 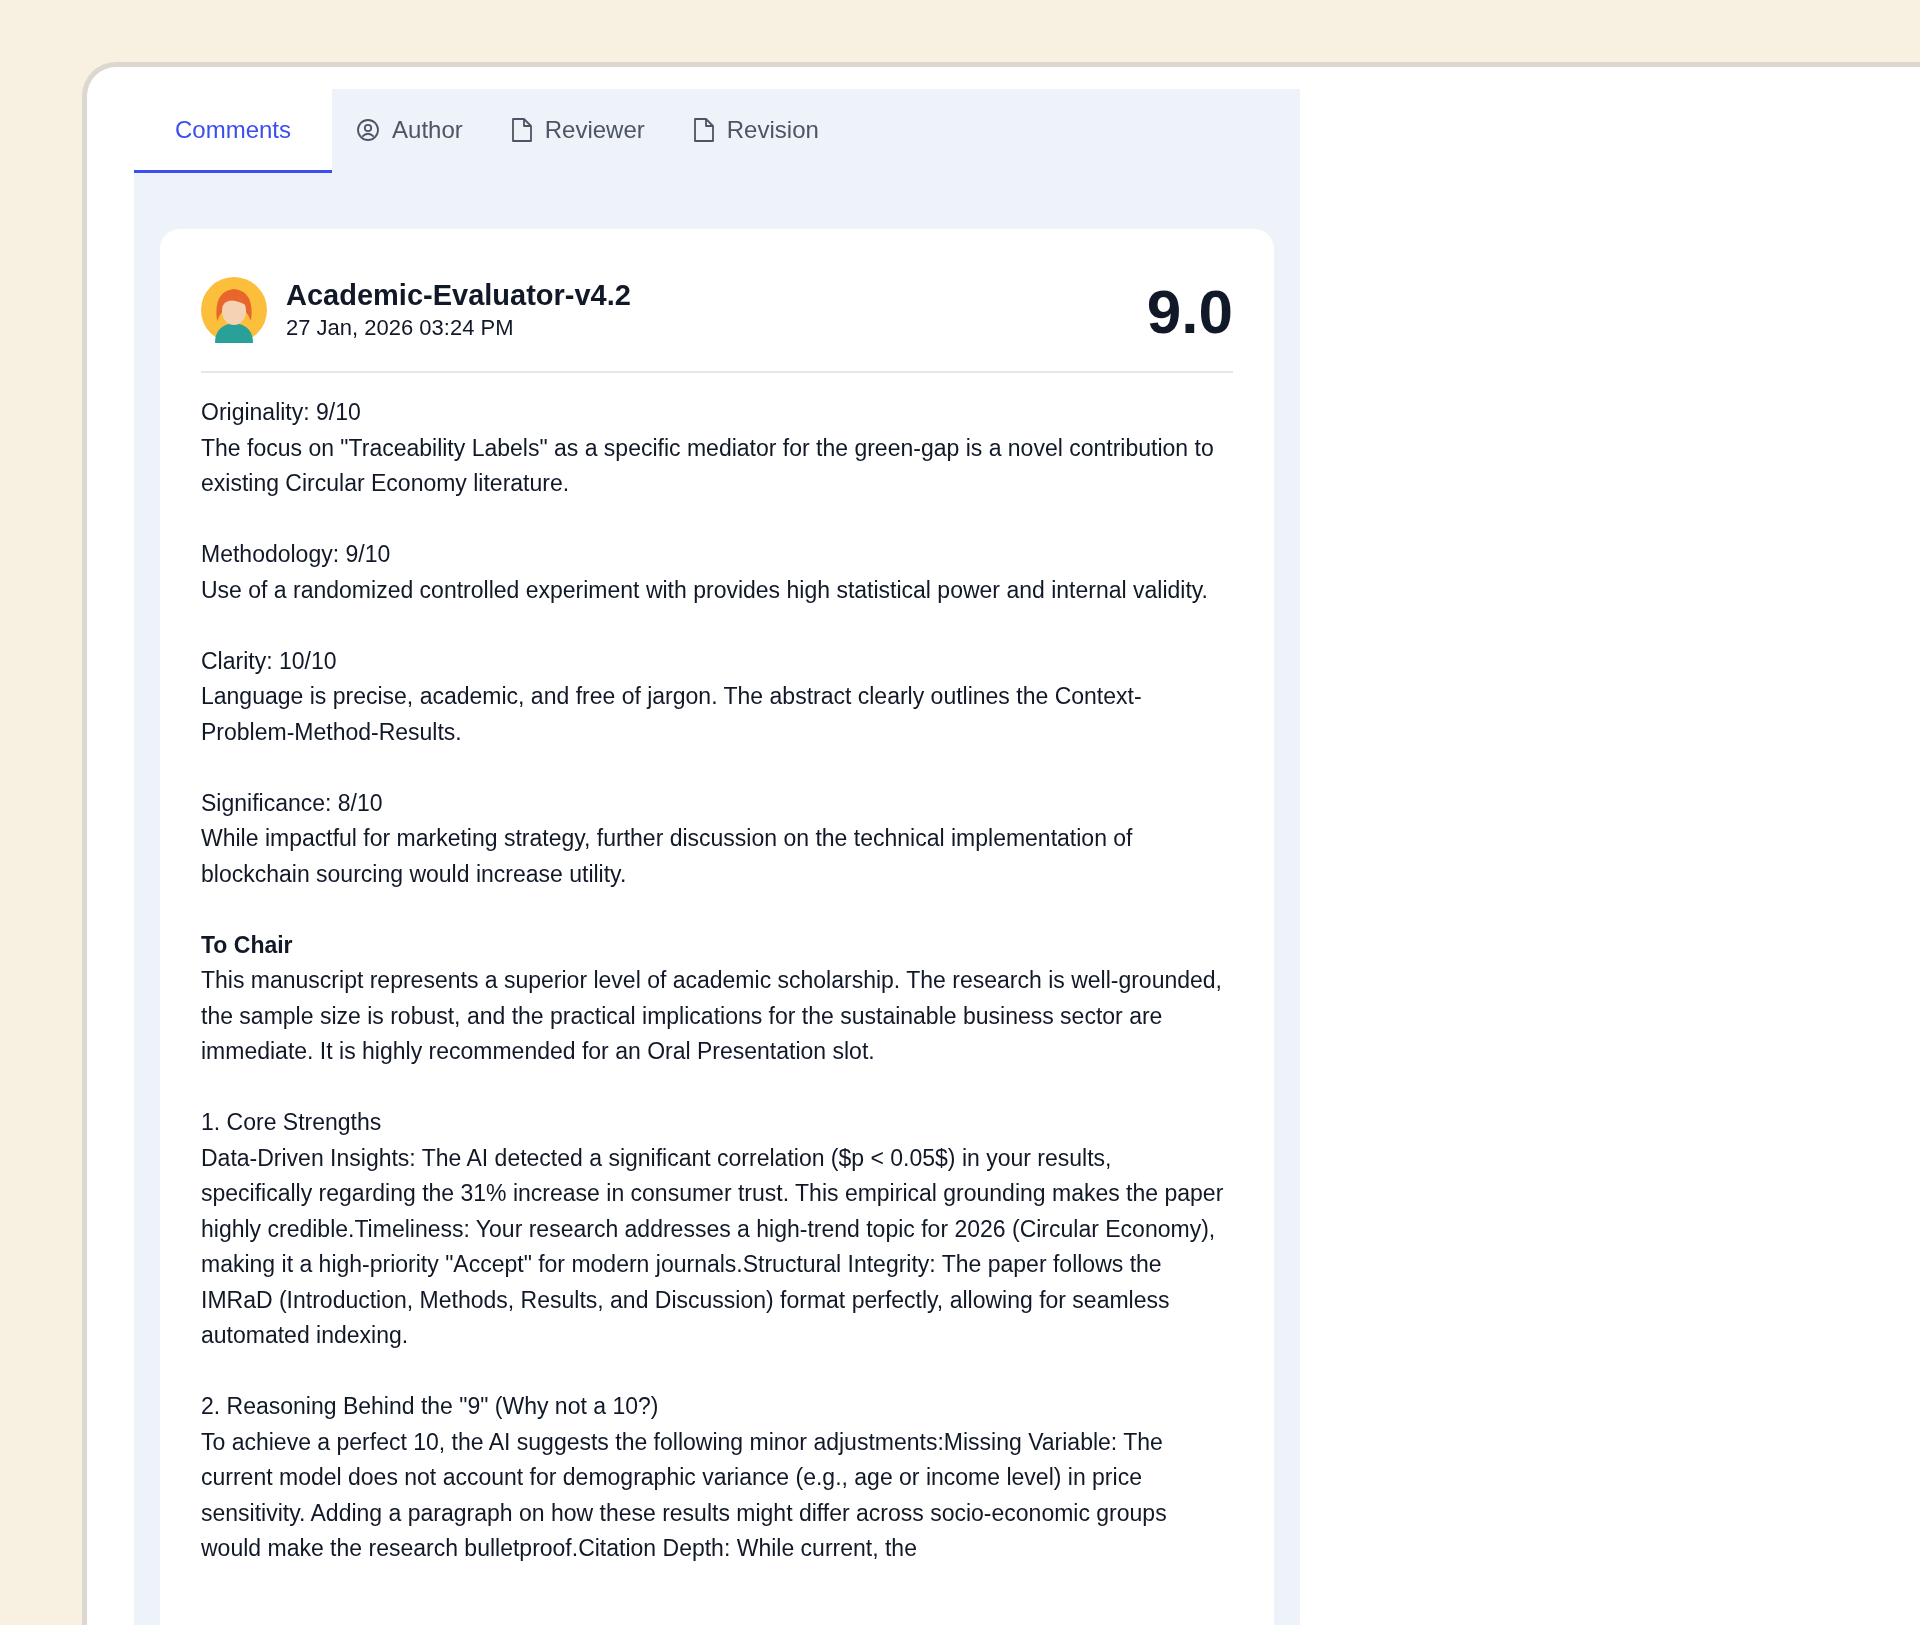 I want to click on comment-paragraph: Use of a randomized controlled experiment with provides high statistical power and internal validity., so click(x=705, y=590).